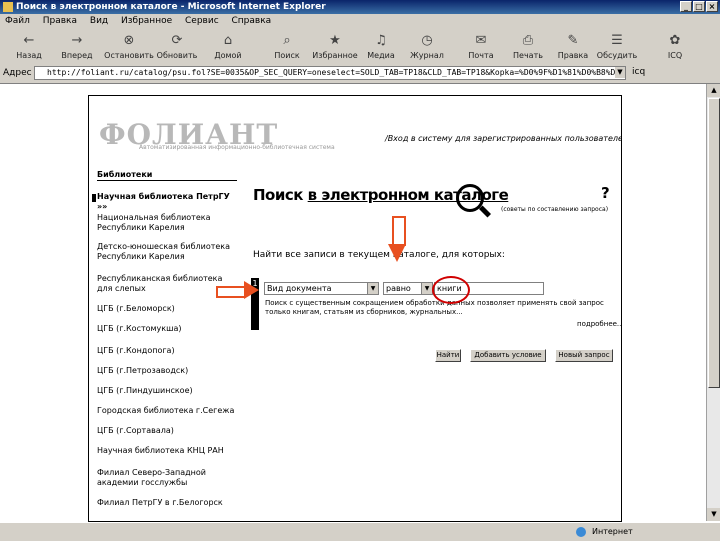 The image size is (720, 541). Describe the element at coordinates (554, 209) in the screenshot. I see `query-tips-link: (советы по составлению запроса)` at that location.